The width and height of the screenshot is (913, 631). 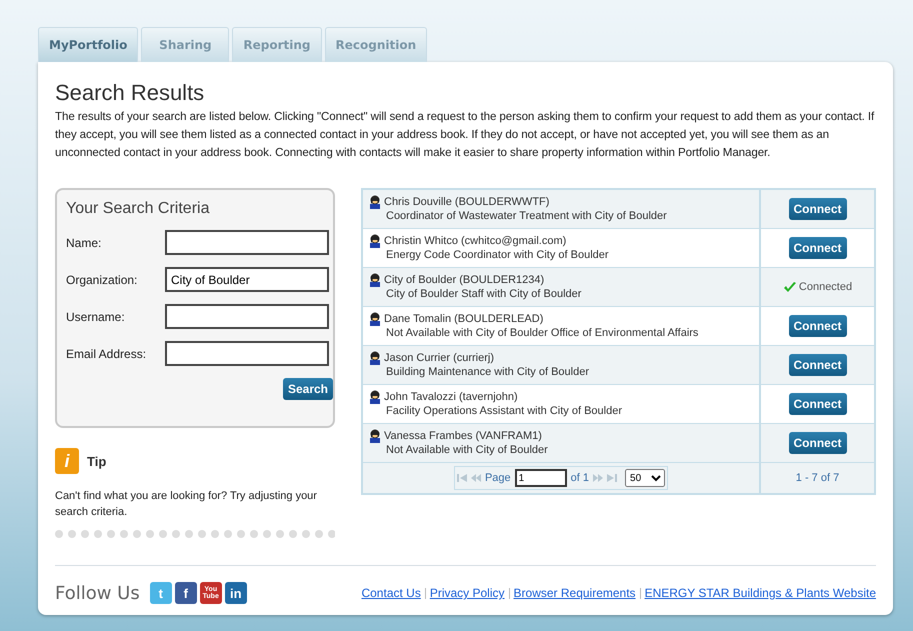 What do you see at coordinates (487, 372) in the screenshot?
I see `contact-detail: Building Maintenance with City of Boulder` at bounding box center [487, 372].